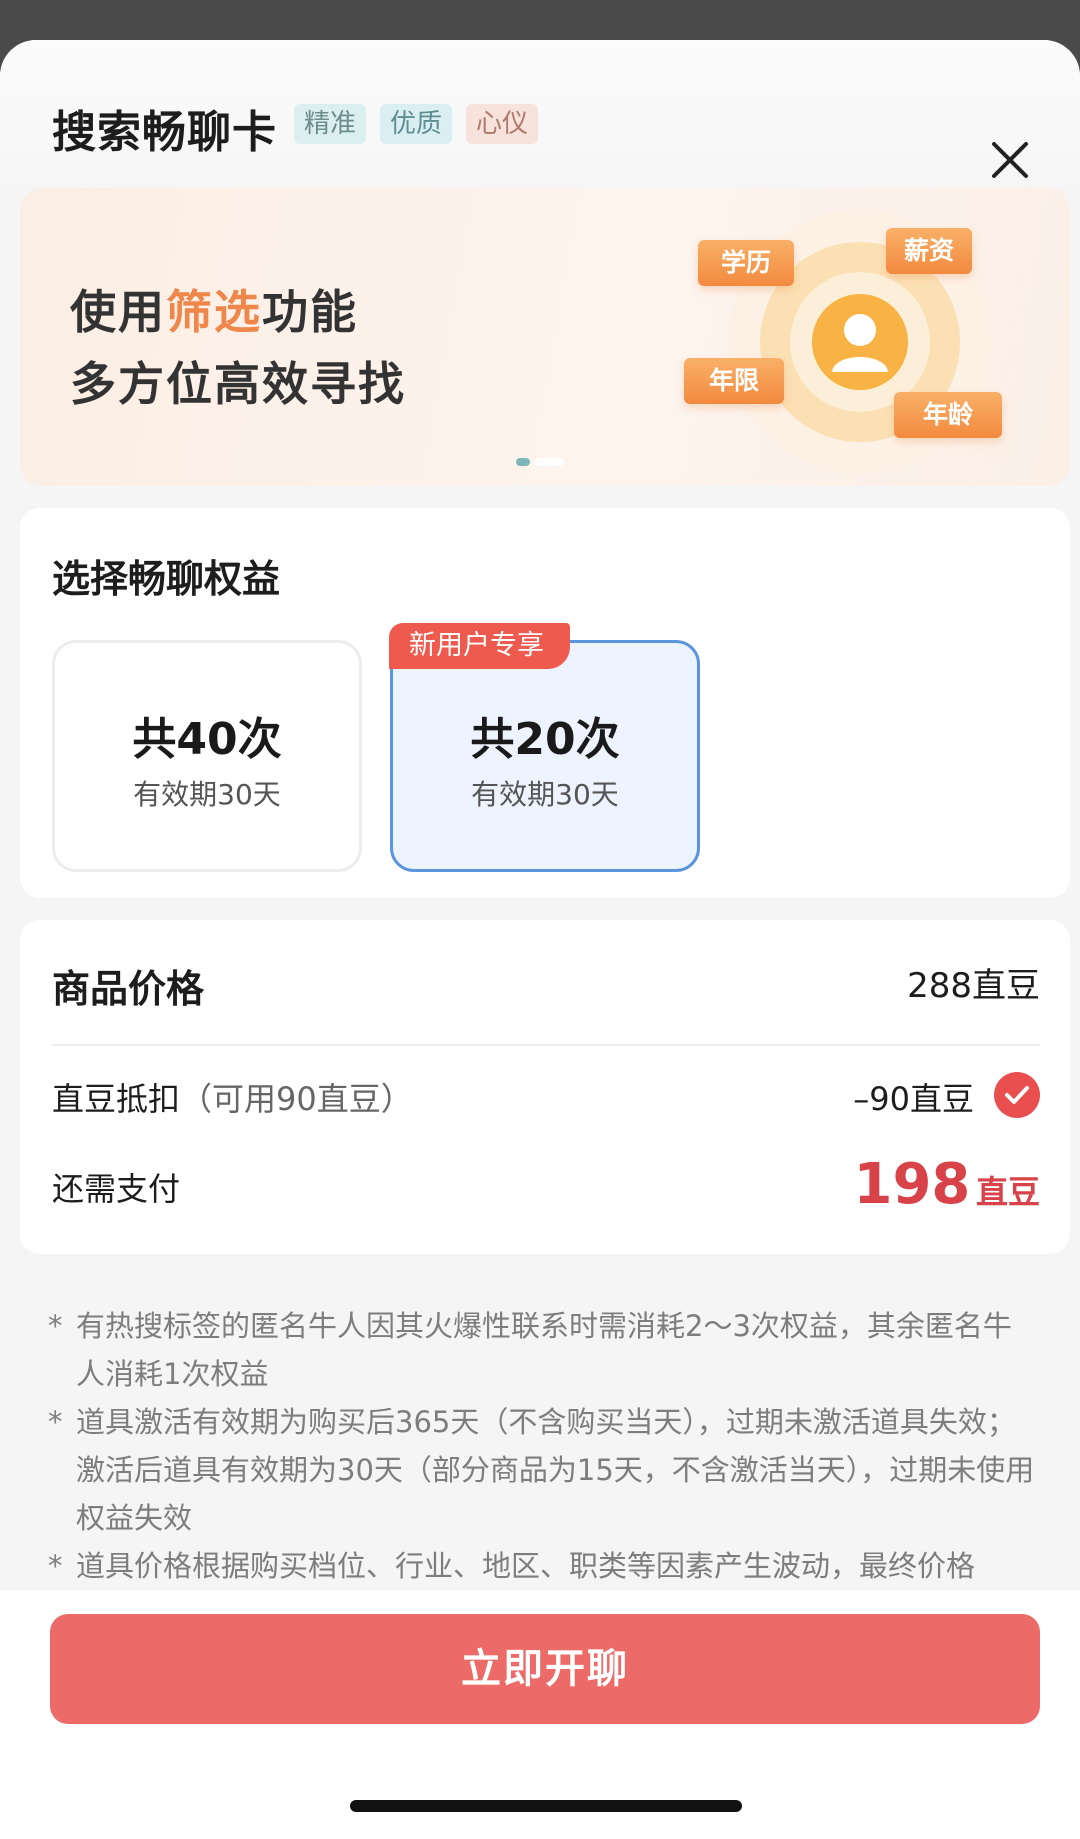  I want to click on chip-education: 学历, so click(746, 263).